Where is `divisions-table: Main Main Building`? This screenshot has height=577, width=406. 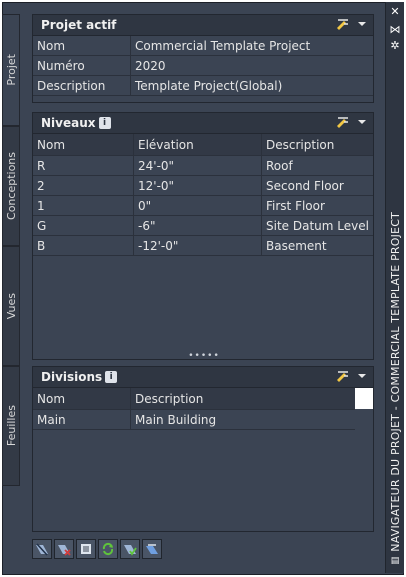 divisions-table: Main Main Building is located at coordinates (203, 420).